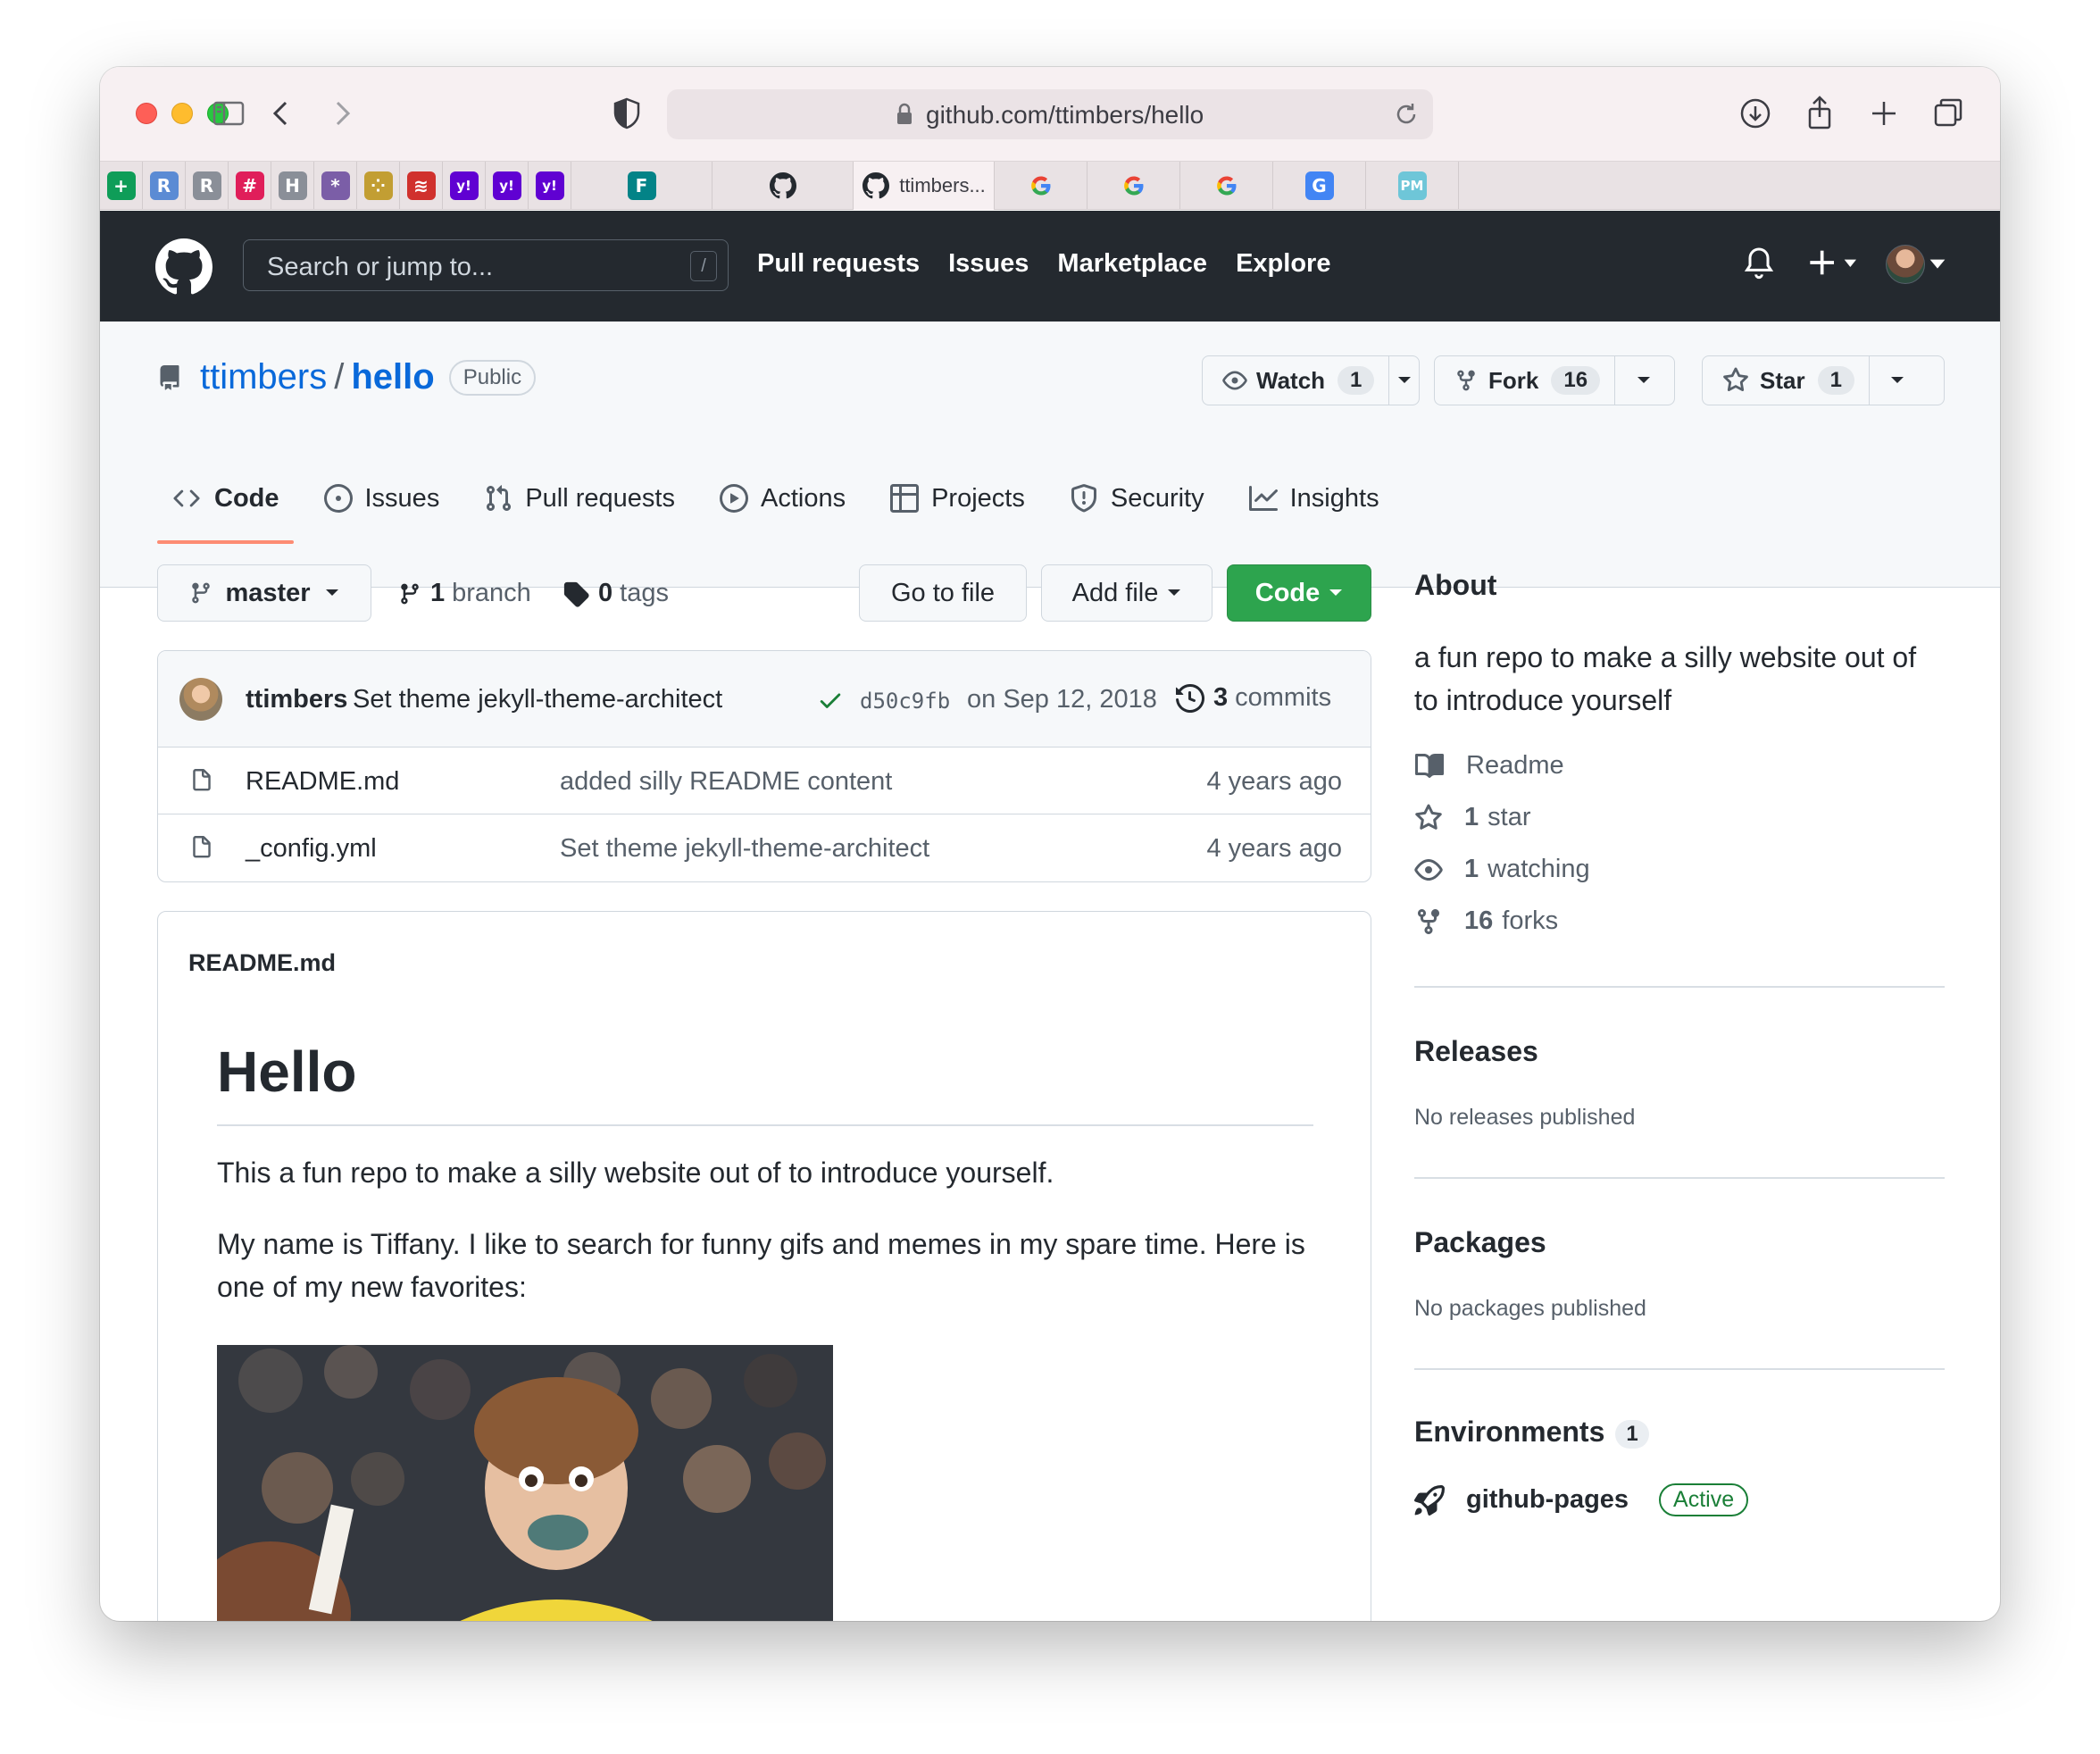 The image size is (2100, 1754). I want to click on branches-link: 1 branch, so click(465, 593).